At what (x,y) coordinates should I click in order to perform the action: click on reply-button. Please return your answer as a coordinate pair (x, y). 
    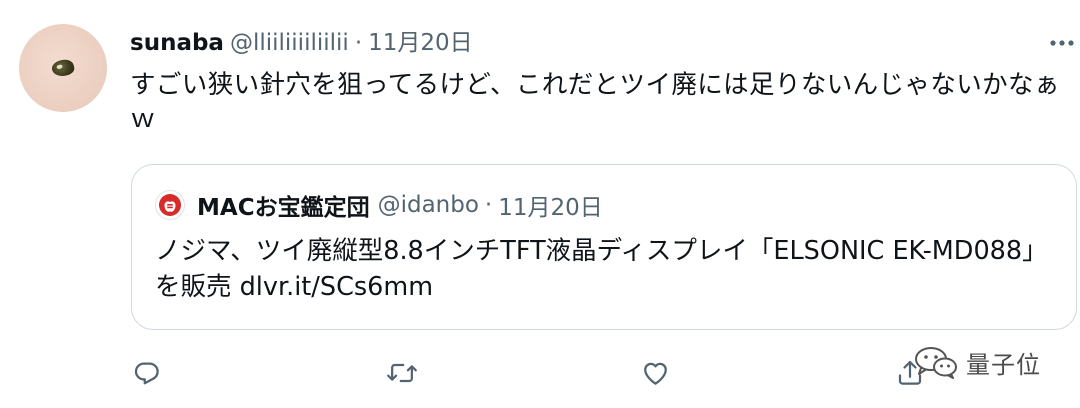
    Looking at the image, I should click on (147, 373).